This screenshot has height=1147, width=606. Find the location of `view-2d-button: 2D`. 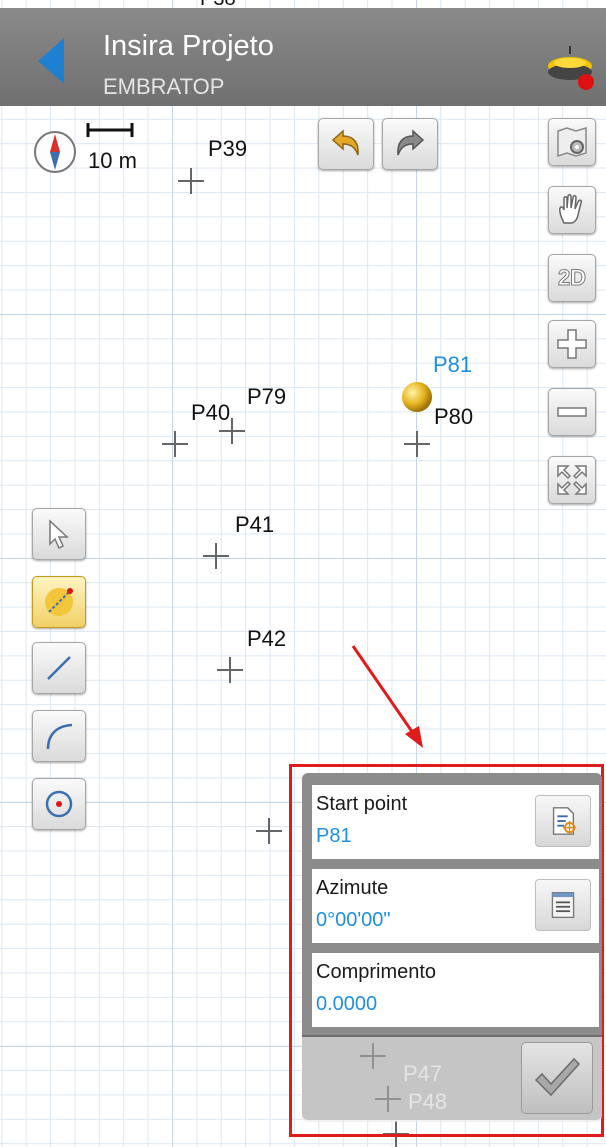

view-2d-button: 2D is located at coordinates (572, 278).